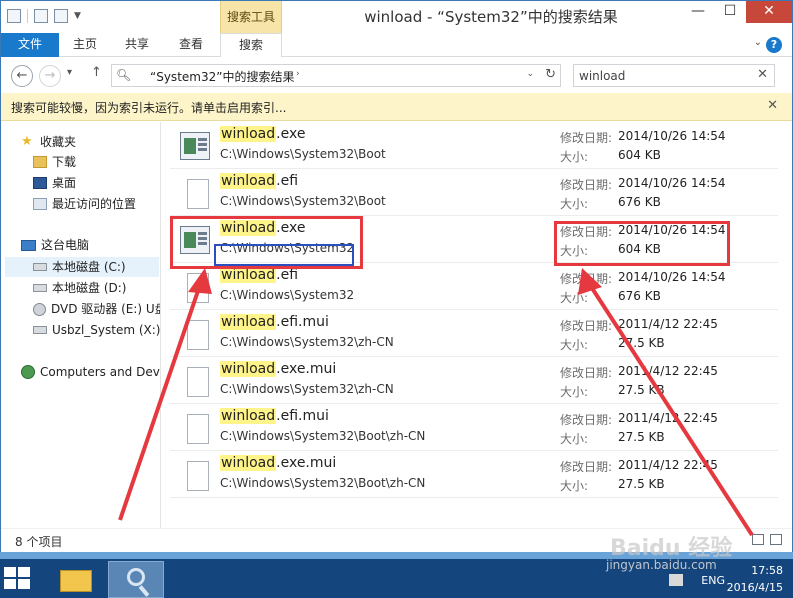 The width and height of the screenshot is (793, 598). Describe the element at coordinates (137, 45) in the screenshot. I see `tab-share: 共享` at that location.